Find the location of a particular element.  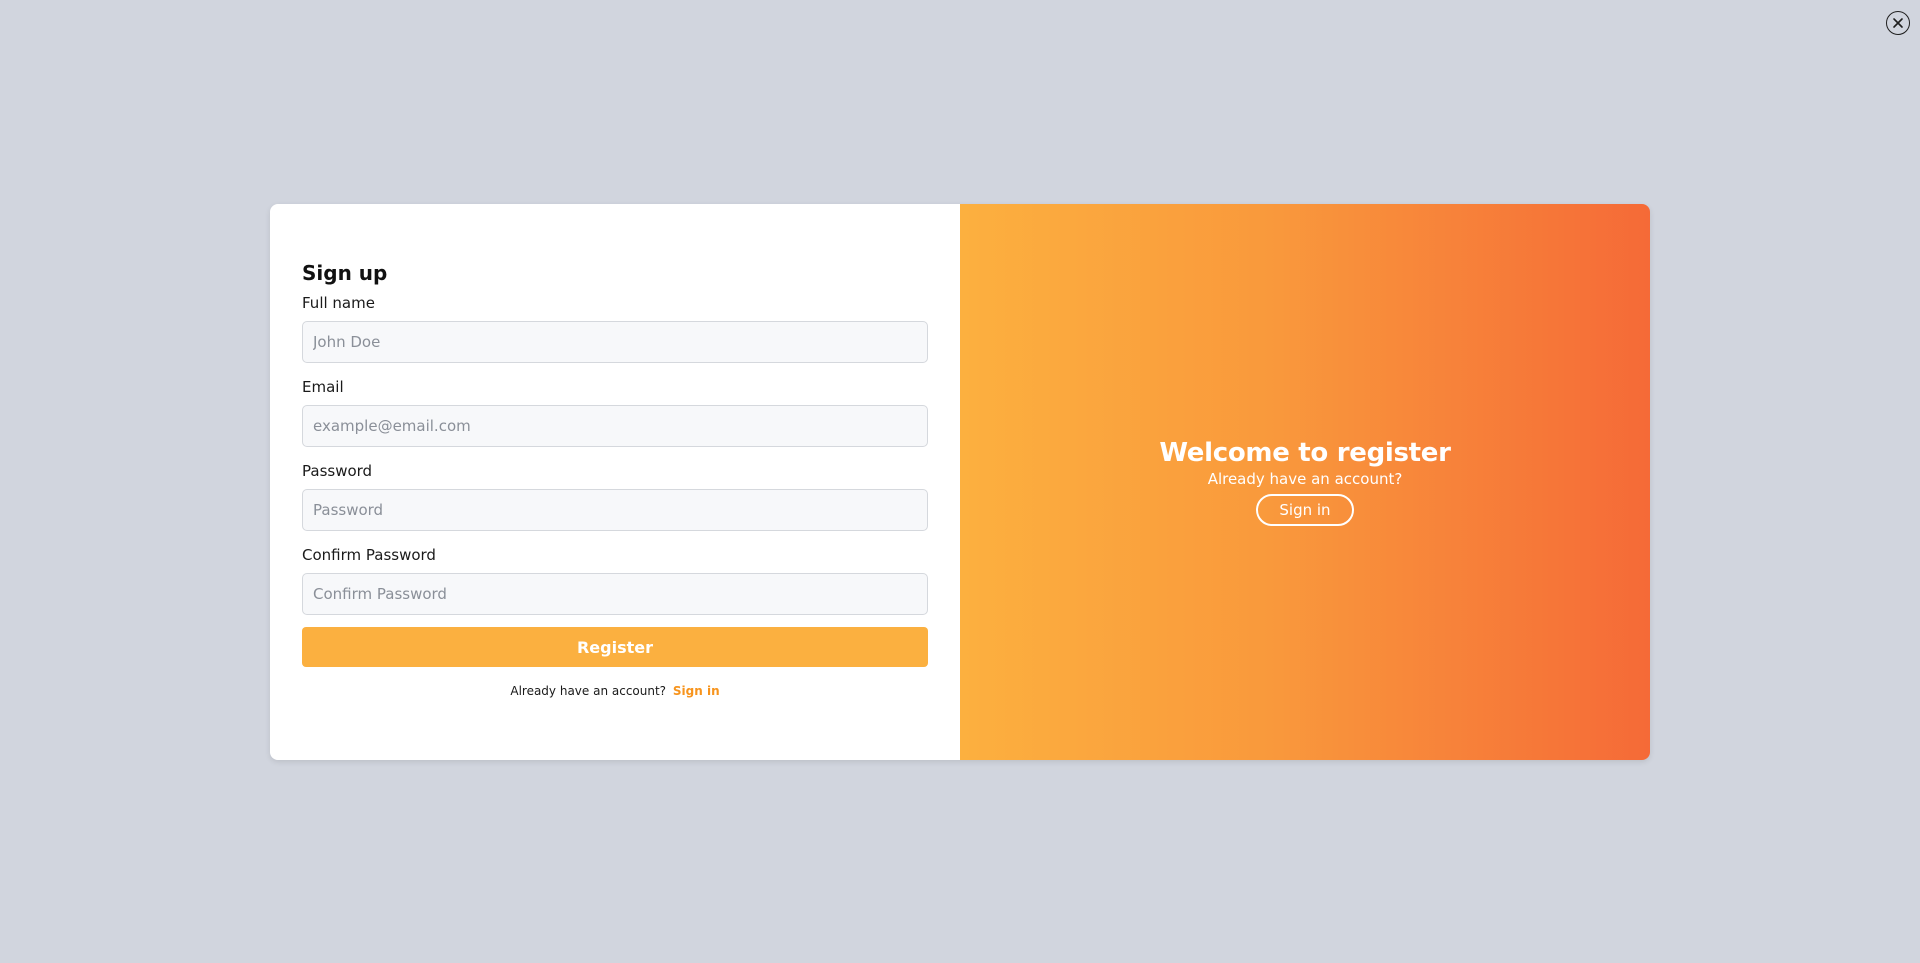

register-button: Register is located at coordinates (615, 647).